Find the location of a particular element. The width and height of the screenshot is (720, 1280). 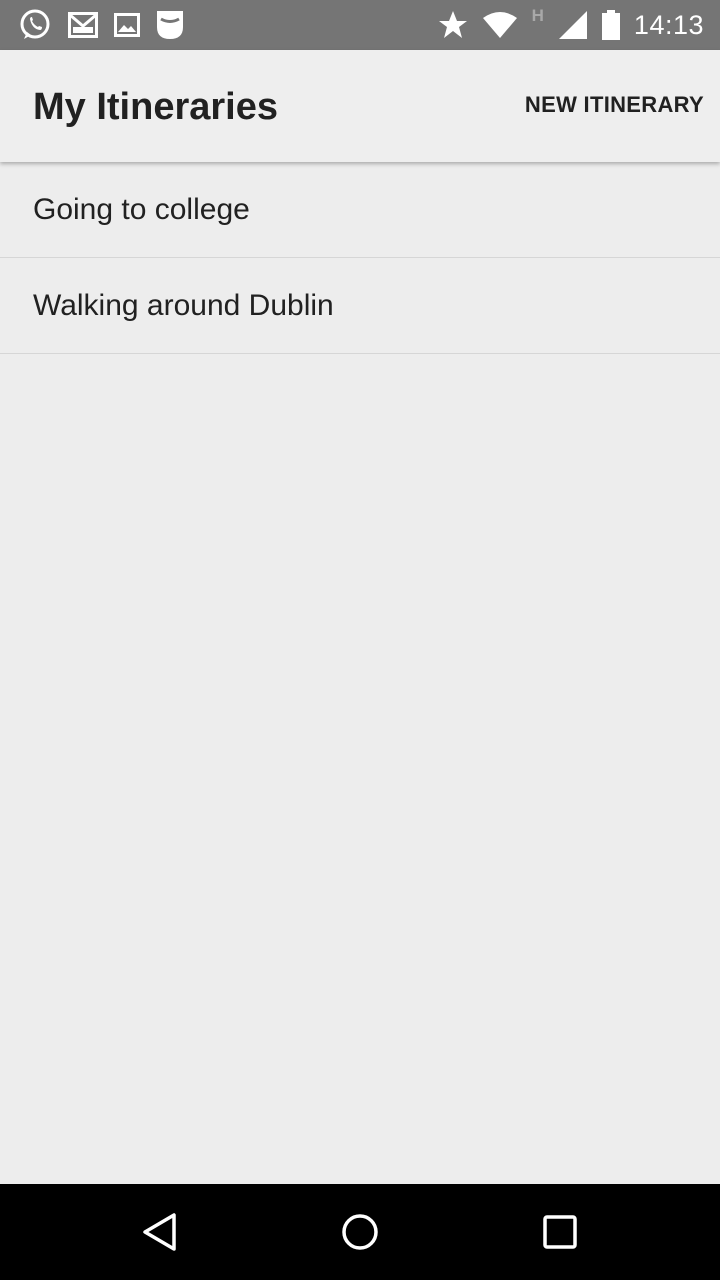

status-bar: H 14:13 is located at coordinates (360, 25).